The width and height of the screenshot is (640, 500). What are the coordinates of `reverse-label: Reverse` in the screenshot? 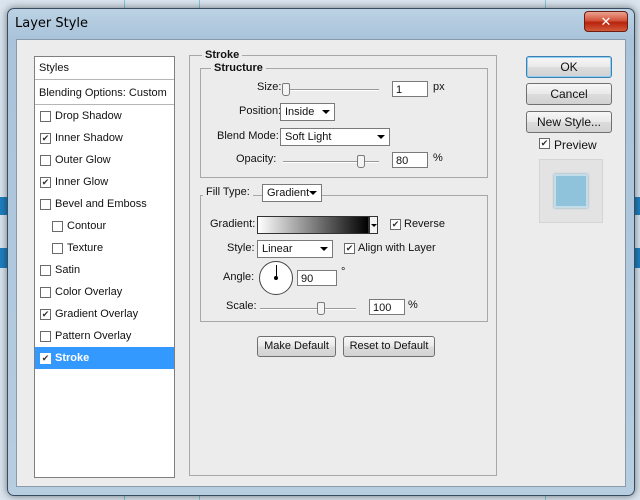 It's located at (424, 224).